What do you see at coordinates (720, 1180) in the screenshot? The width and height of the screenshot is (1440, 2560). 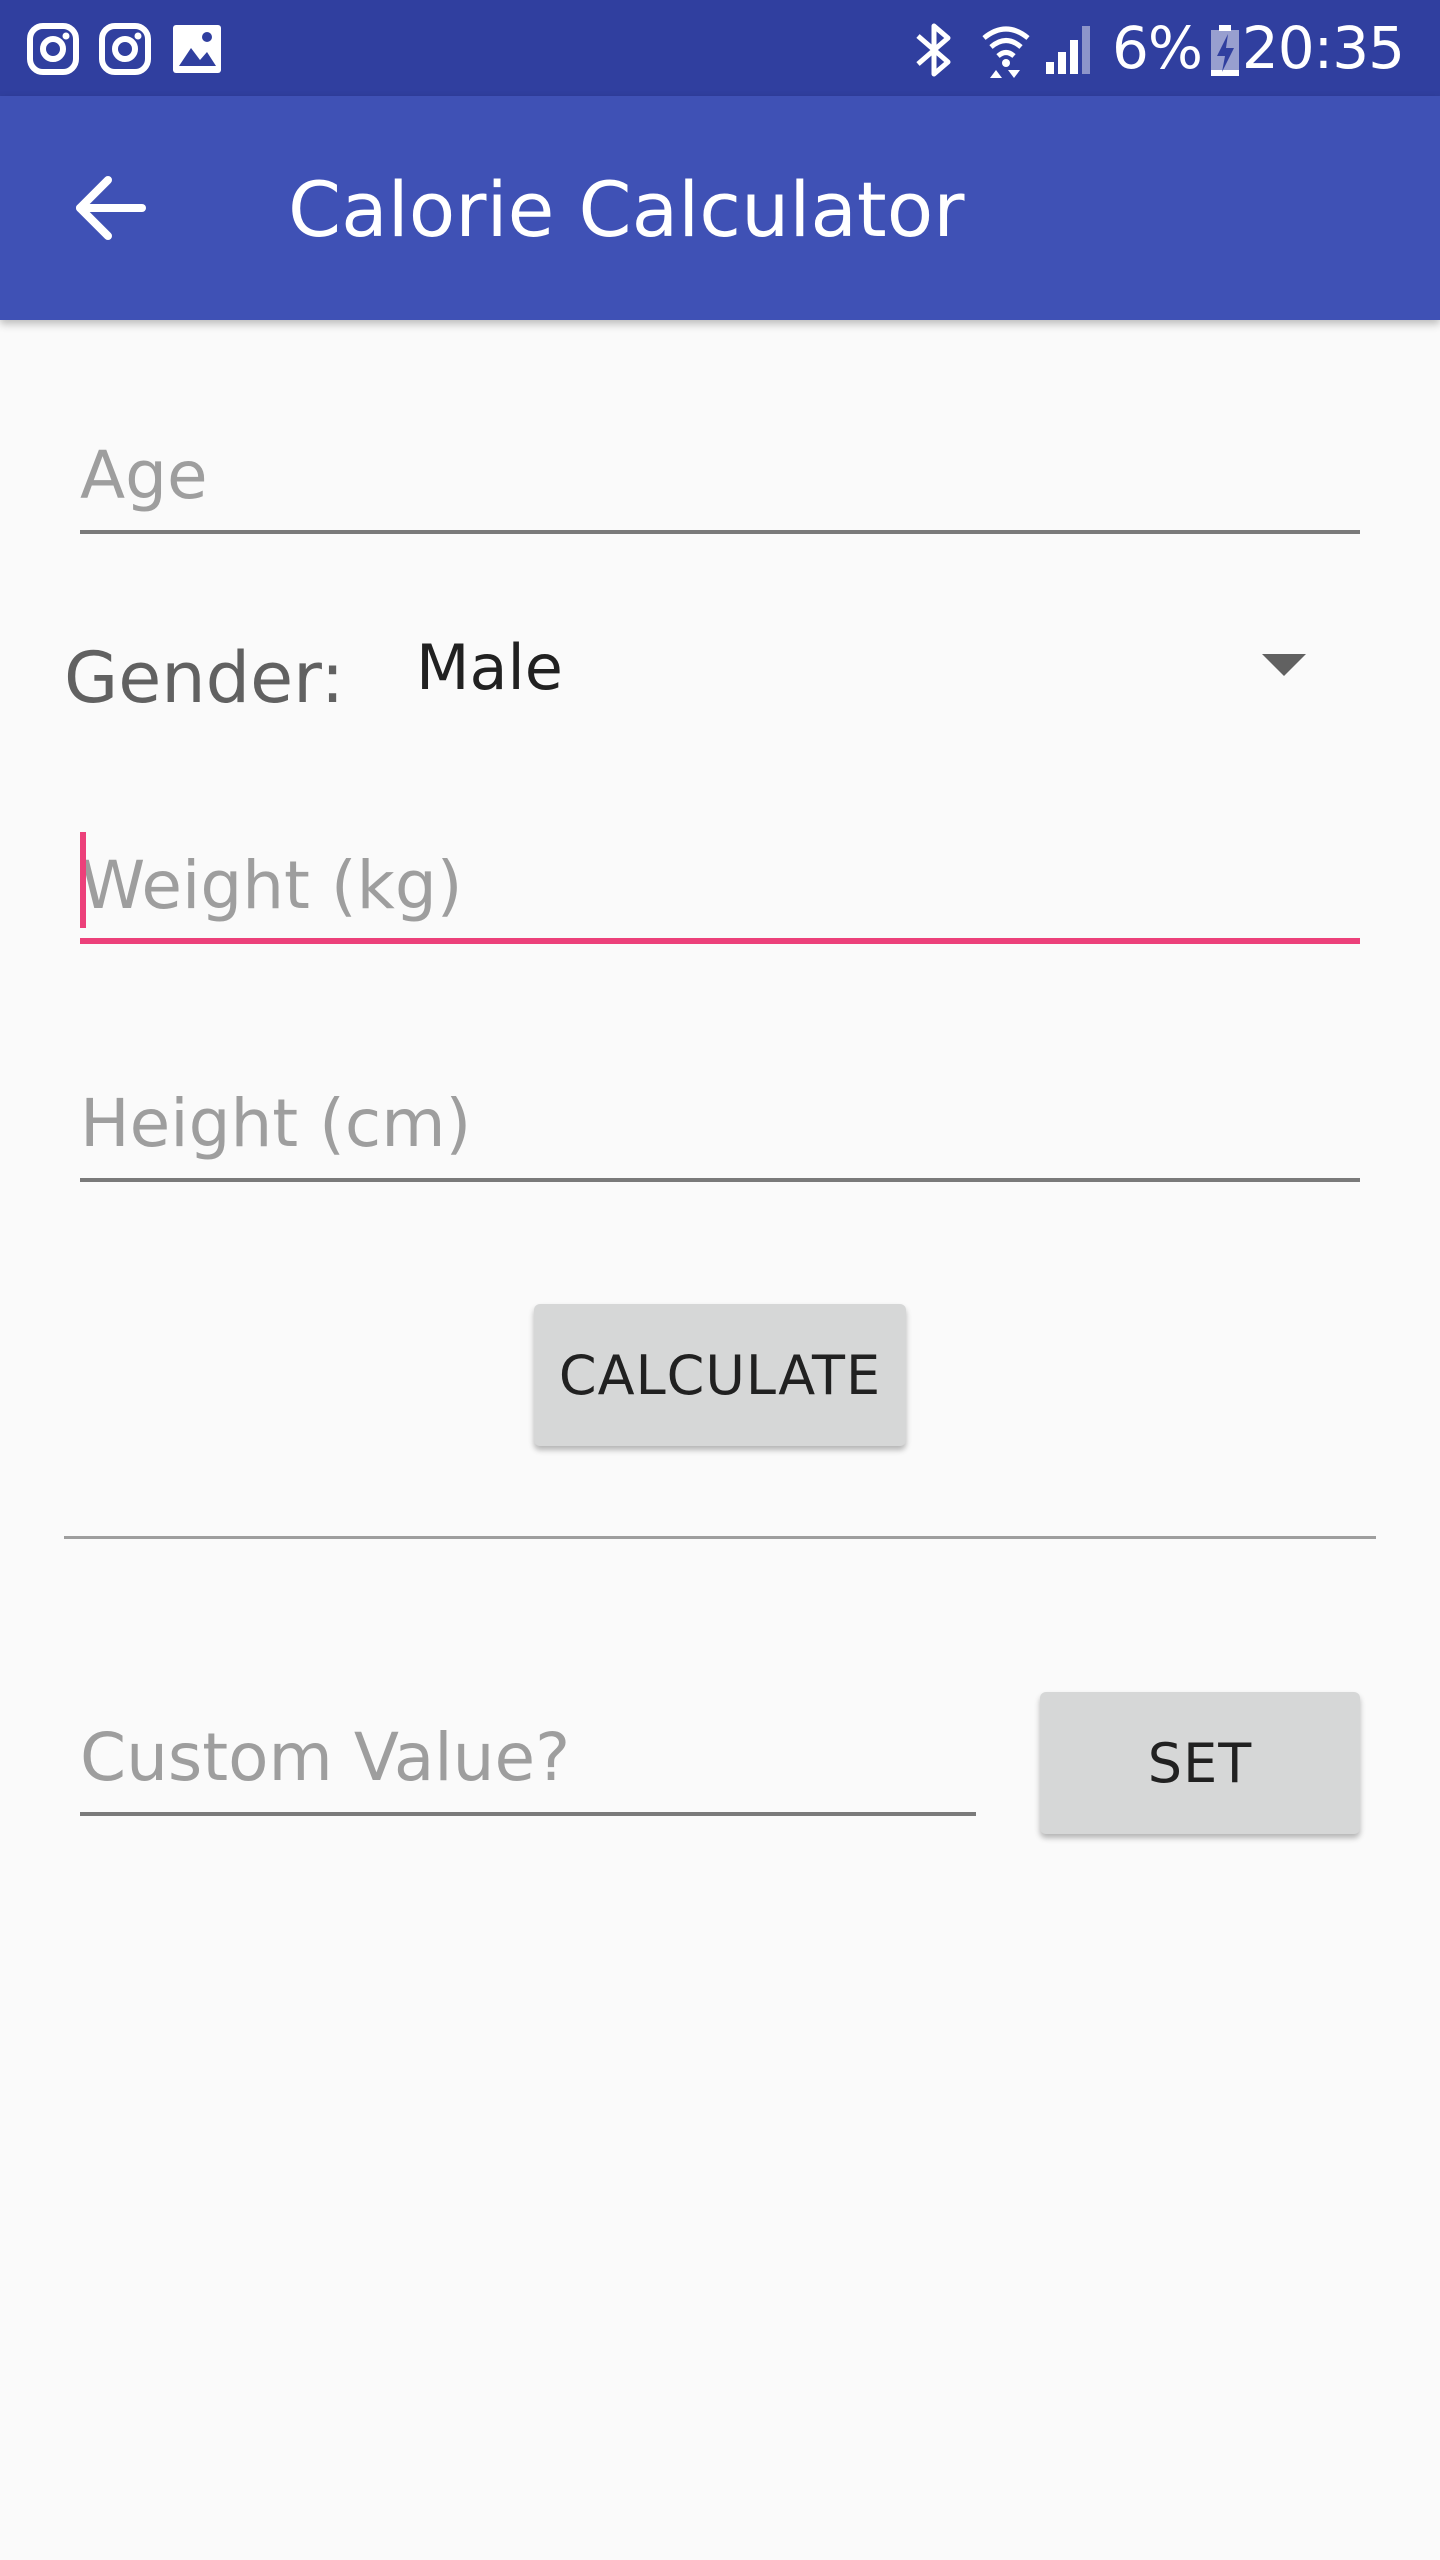 I see `height-underline` at bounding box center [720, 1180].